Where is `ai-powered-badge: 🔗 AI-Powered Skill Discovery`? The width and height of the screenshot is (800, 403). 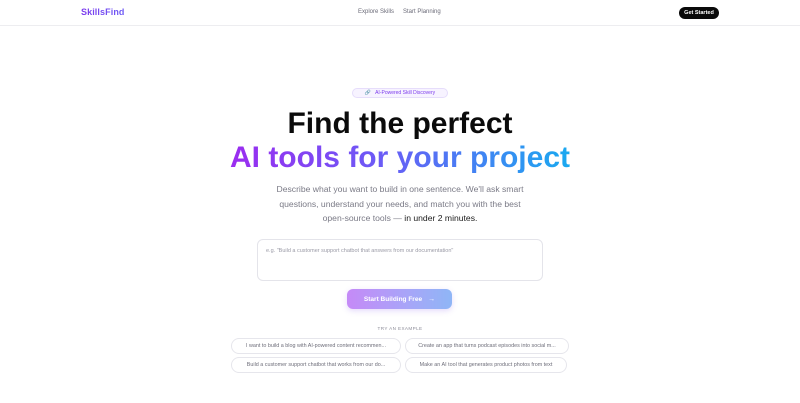 ai-powered-badge: 🔗 AI-Powered Skill Discovery is located at coordinates (400, 93).